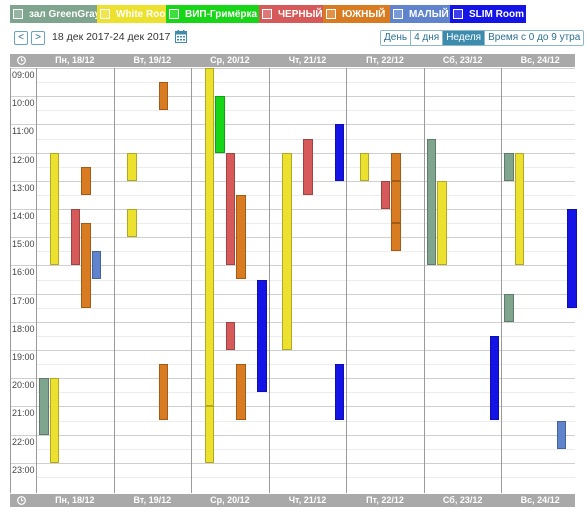 This screenshot has width=587, height=512. Describe the element at coordinates (429, 14) in the screenshot. I see `room-label: МАЛЫЙ` at that location.